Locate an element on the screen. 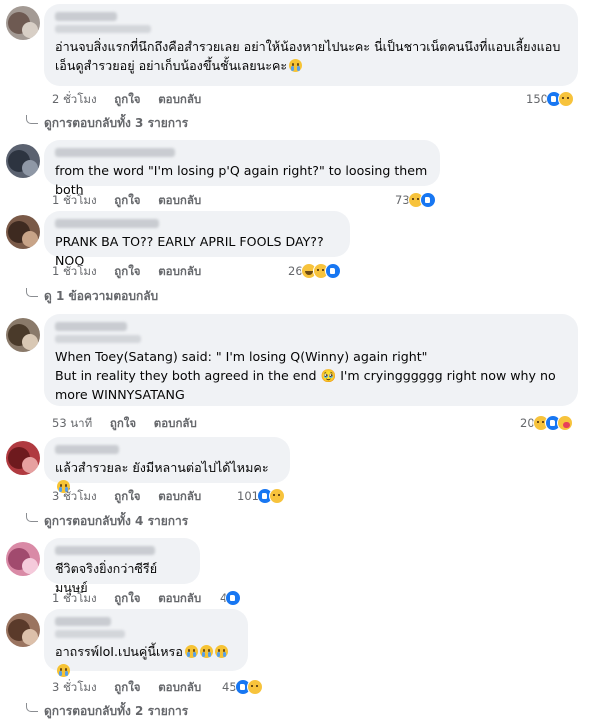 The image size is (600, 723). reaction-summary: 4 is located at coordinates (231, 598).